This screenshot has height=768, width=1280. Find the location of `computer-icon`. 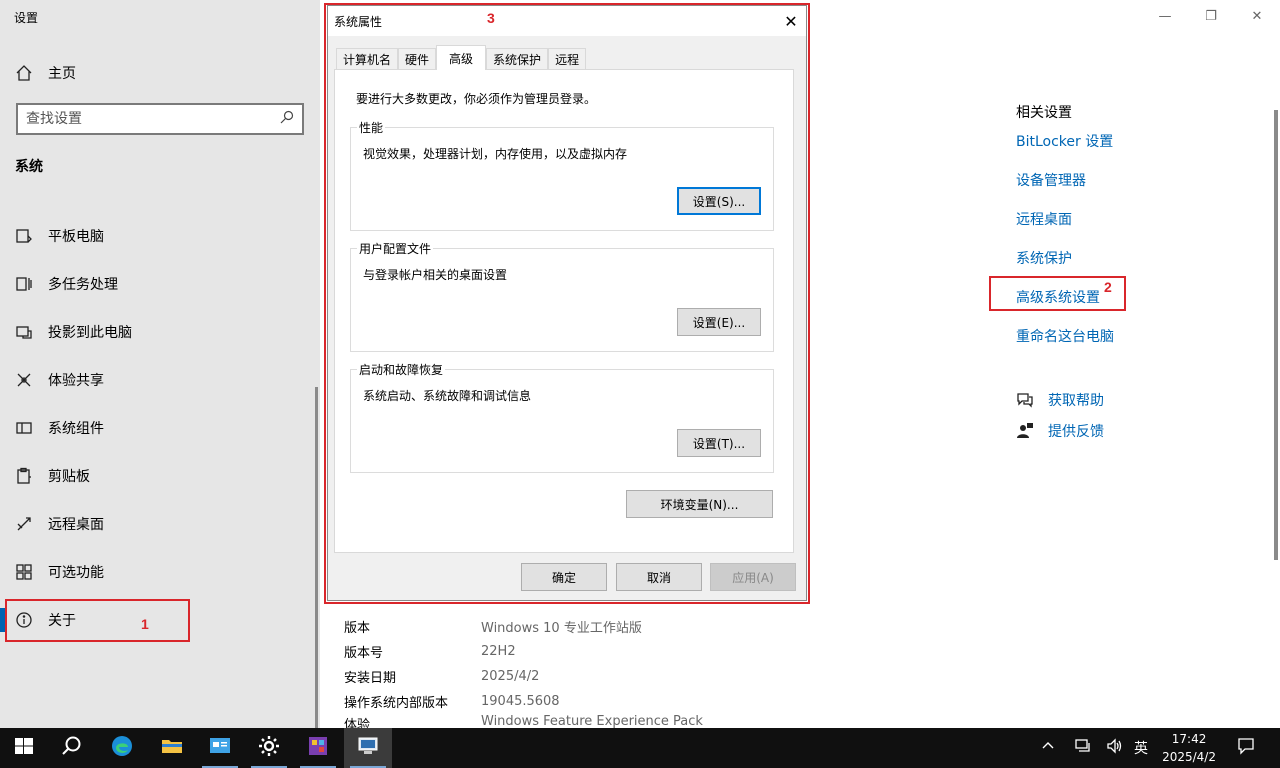

computer-icon is located at coordinates (368, 748).